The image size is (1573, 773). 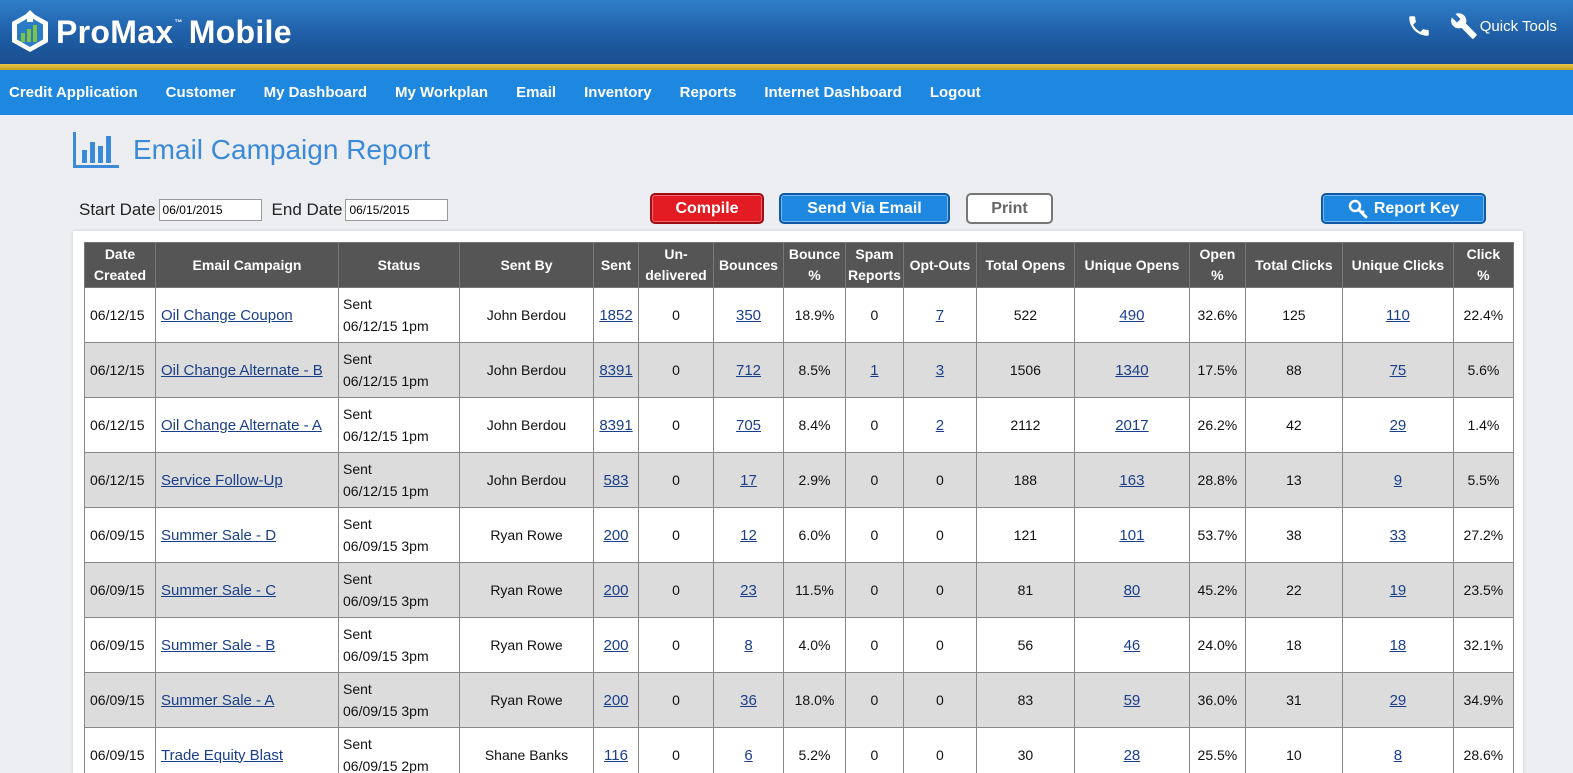 What do you see at coordinates (833, 92) in the screenshot?
I see `nav-internet-dashboard: Internet Dashboard` at bounding box center [833, 92].